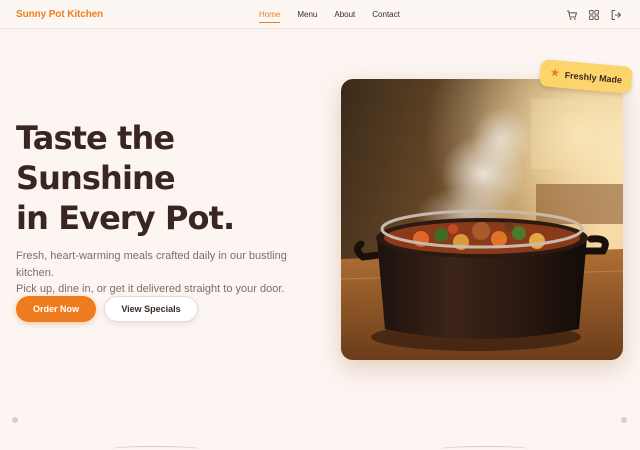 This screenshot has width=640, height=450. What do you see at coordinates (344, 16) in the screenshot?
I see `nav-link-about: About` at bounding box center [344, 16].